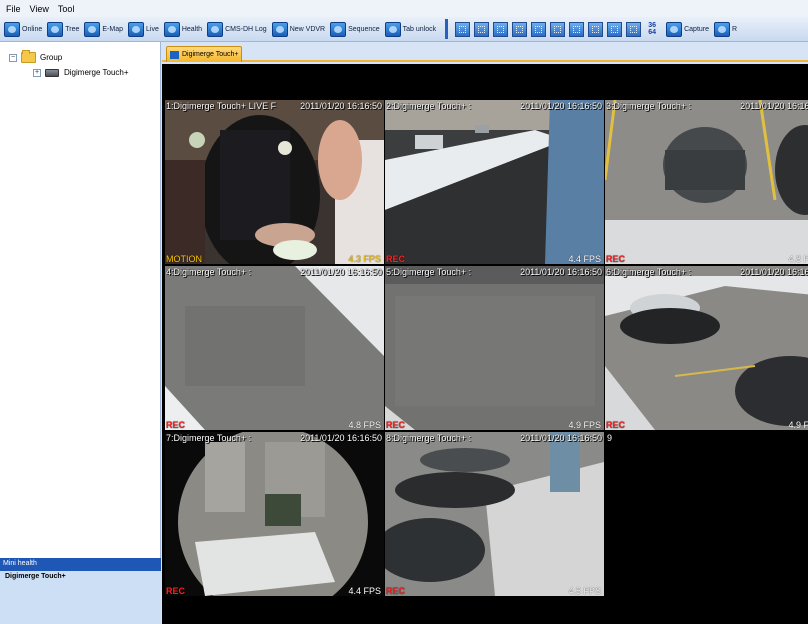 This screenshot has width=808, height=624. I want to click on camera-1-feed, so click(274, 182).